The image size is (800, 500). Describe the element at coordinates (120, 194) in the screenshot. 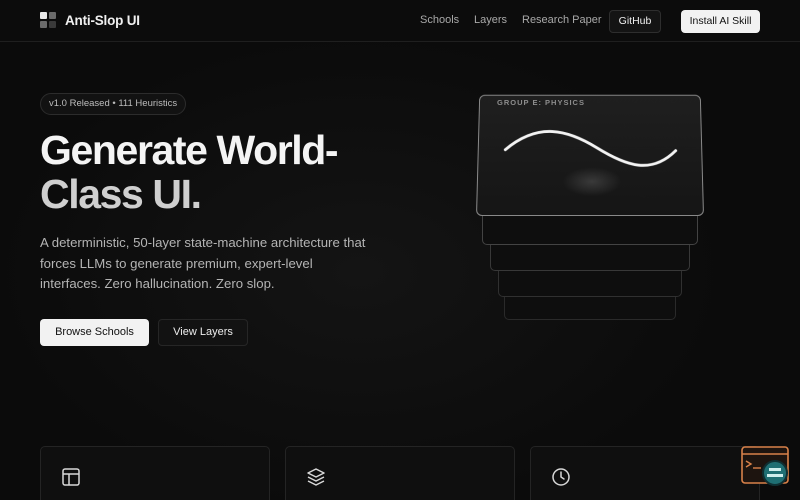

I see `hero-title-line2: Class UI.` at that location.